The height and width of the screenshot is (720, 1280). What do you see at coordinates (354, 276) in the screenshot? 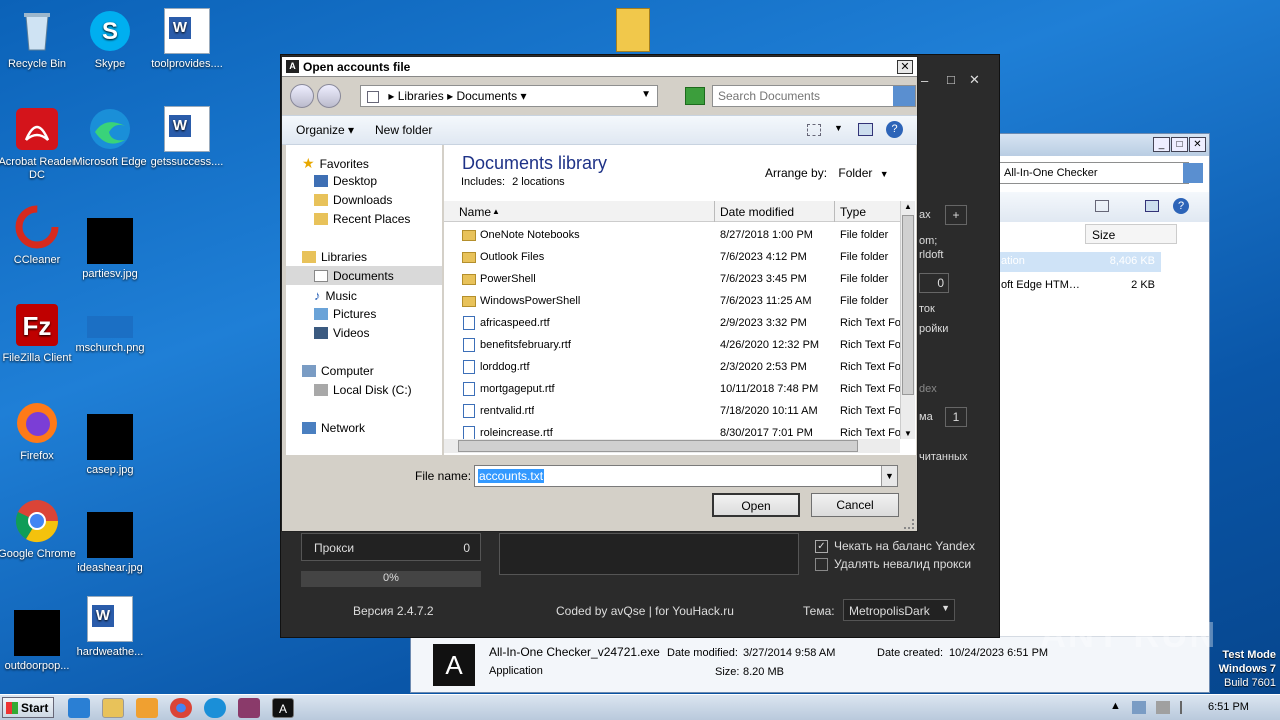
I see `nav-documents: Documents` at bounding box center [354, 276].